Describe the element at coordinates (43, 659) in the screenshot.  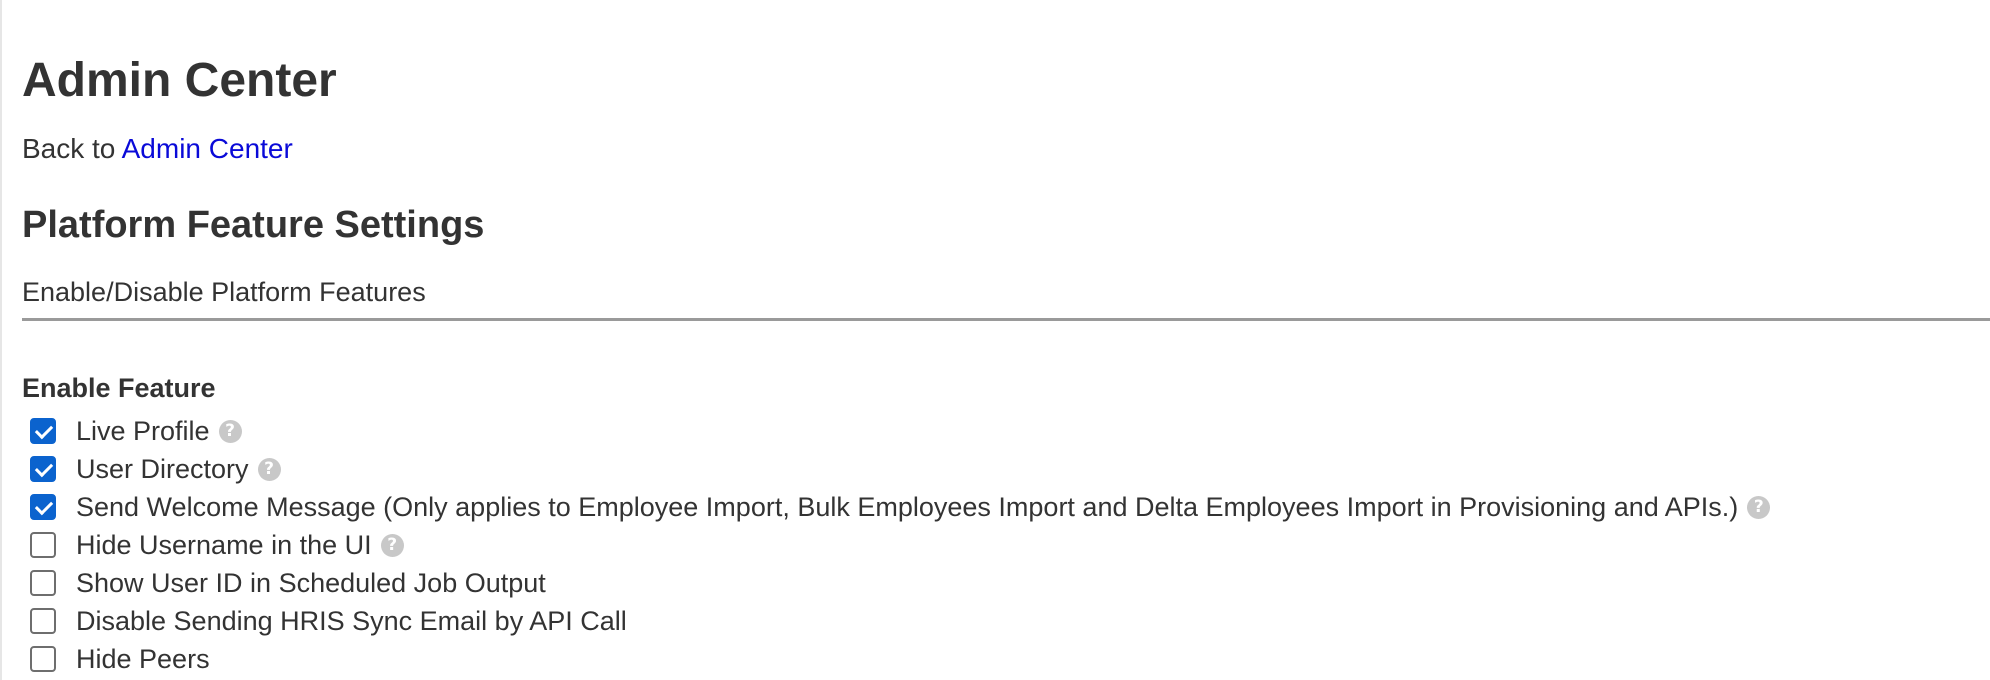
I see `hide-peers-checkbox` at that location.